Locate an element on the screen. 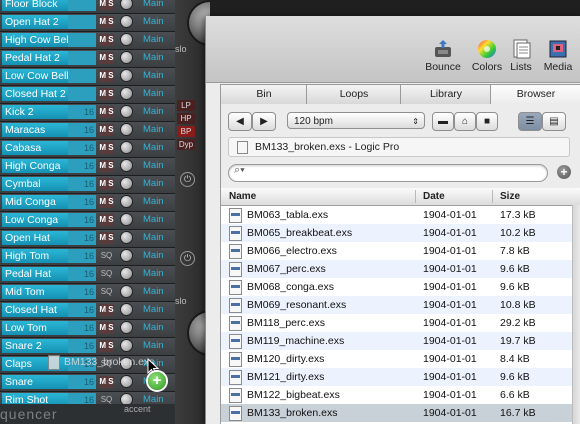  col-size-header: Size is located at coordinates (510, 196).